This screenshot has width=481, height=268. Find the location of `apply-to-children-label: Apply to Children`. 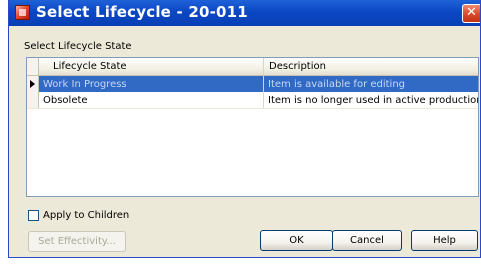

apply-to-children-label: Apply to Children is located at coordinates (86, 215).